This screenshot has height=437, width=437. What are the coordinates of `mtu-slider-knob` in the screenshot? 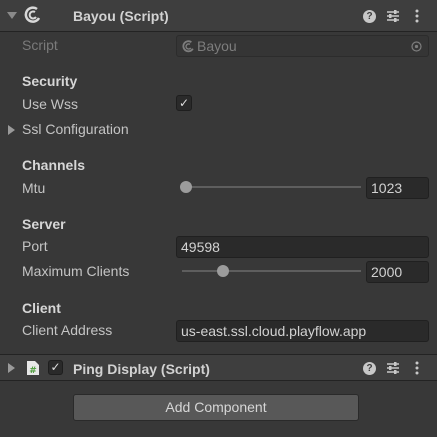 It's located at (186, 187).